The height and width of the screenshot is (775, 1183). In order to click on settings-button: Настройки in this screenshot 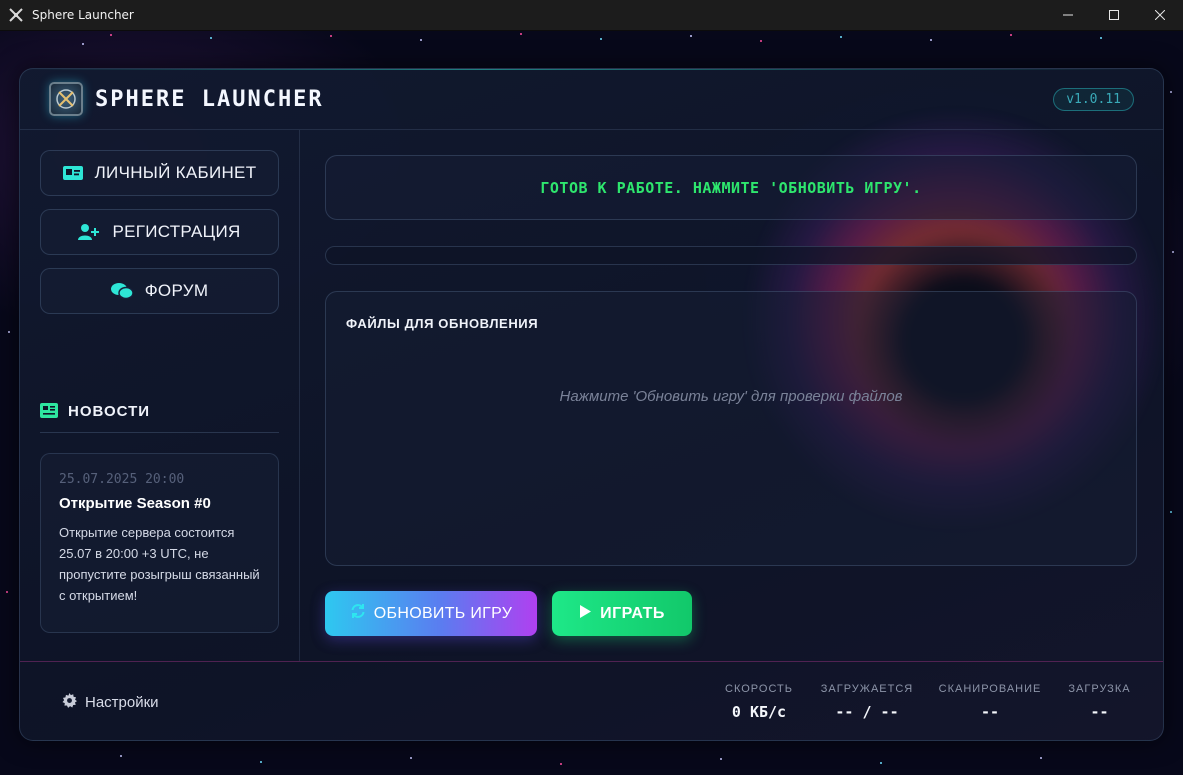, I will do `click(110, 702)`.